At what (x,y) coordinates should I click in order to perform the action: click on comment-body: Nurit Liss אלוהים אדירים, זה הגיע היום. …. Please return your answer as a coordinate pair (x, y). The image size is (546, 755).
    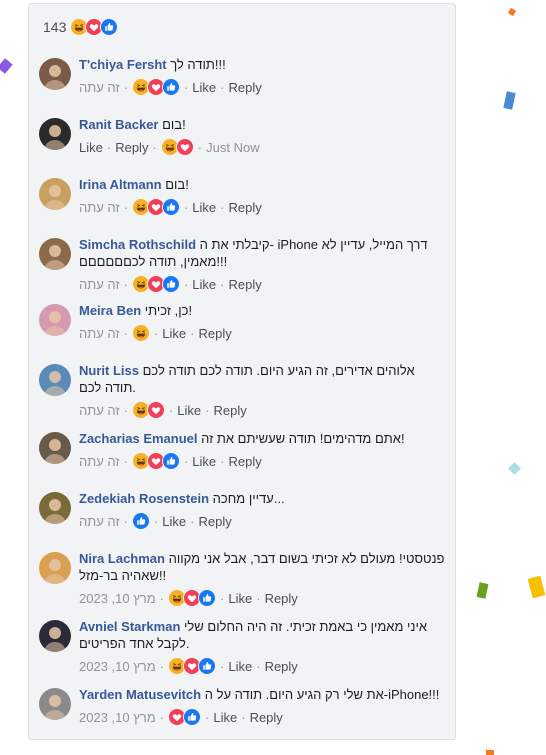
    Looking at the image, I should click on (262, 391).